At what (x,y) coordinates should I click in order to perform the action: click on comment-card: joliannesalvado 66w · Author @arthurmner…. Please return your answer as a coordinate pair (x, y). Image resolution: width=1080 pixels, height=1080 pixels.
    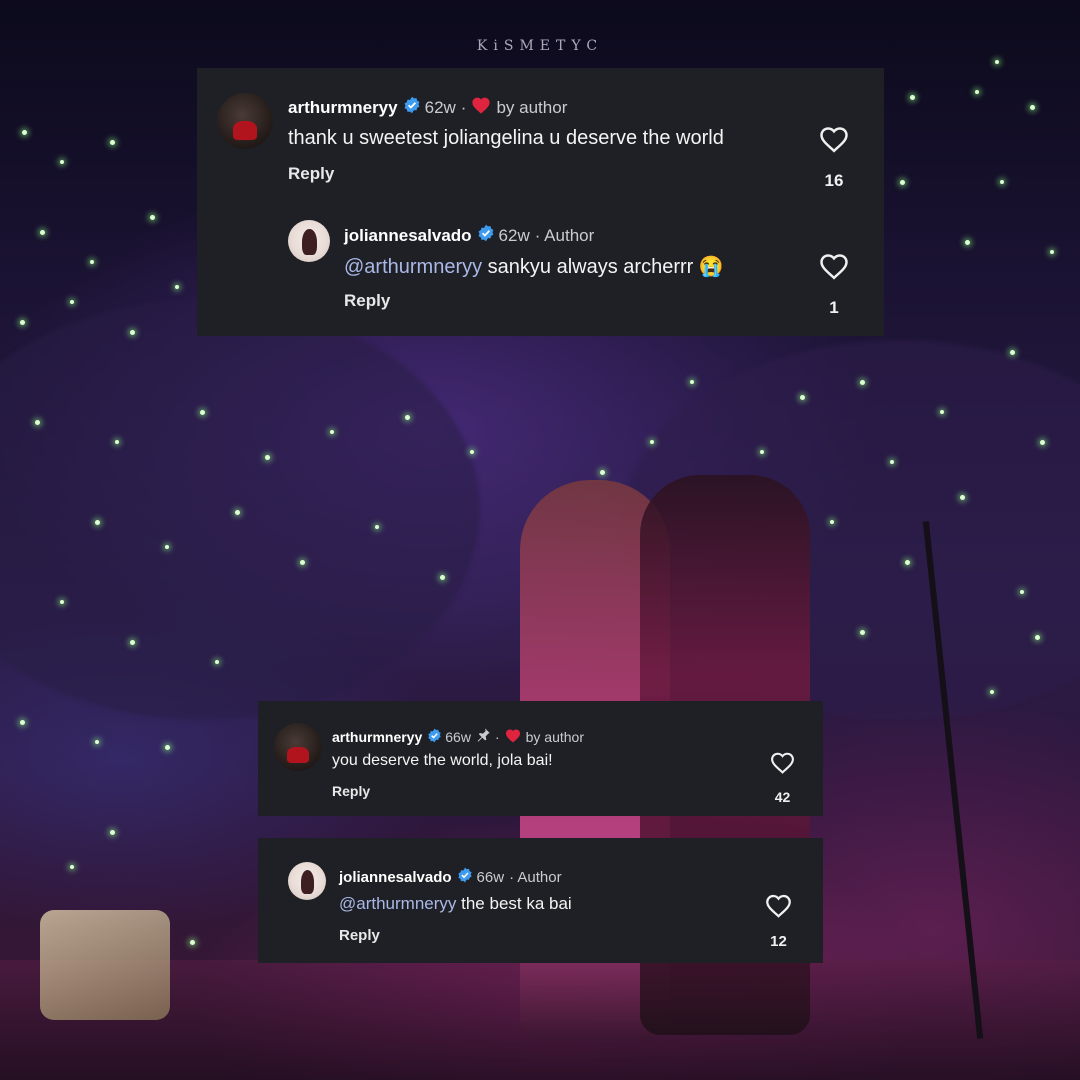
    Looking at the image, I should click on (540, 900).